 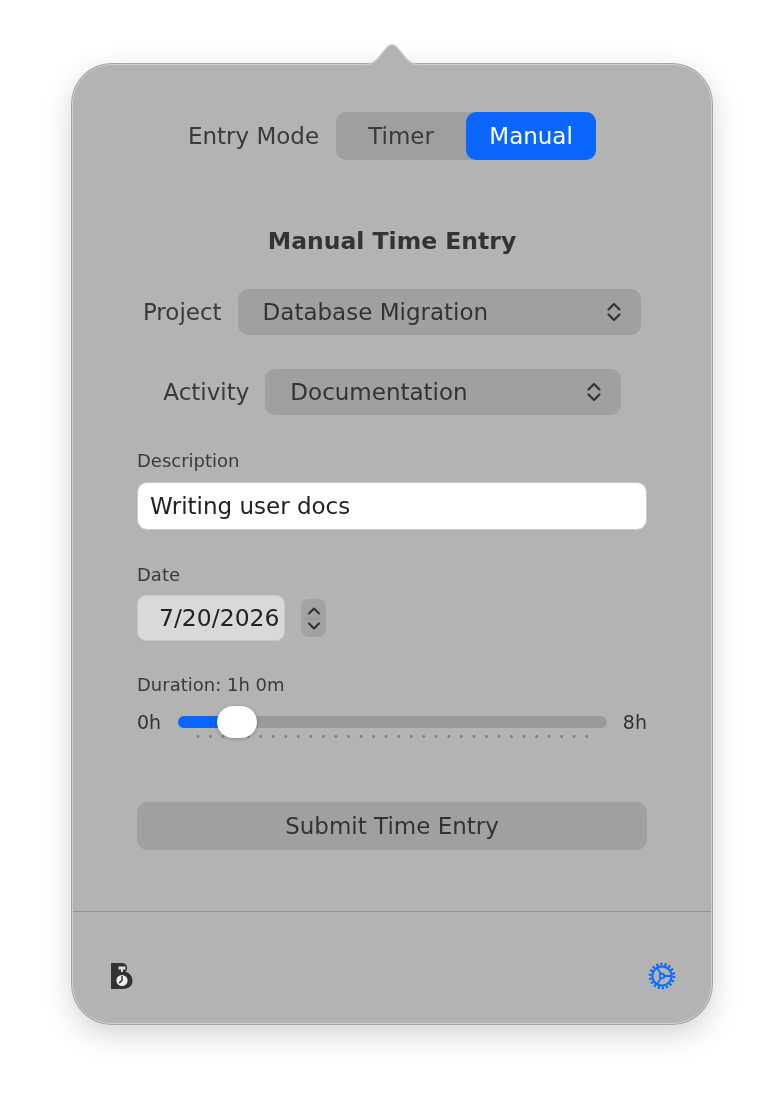 I want to click on date-label: Date, so click(x=159, y=575).